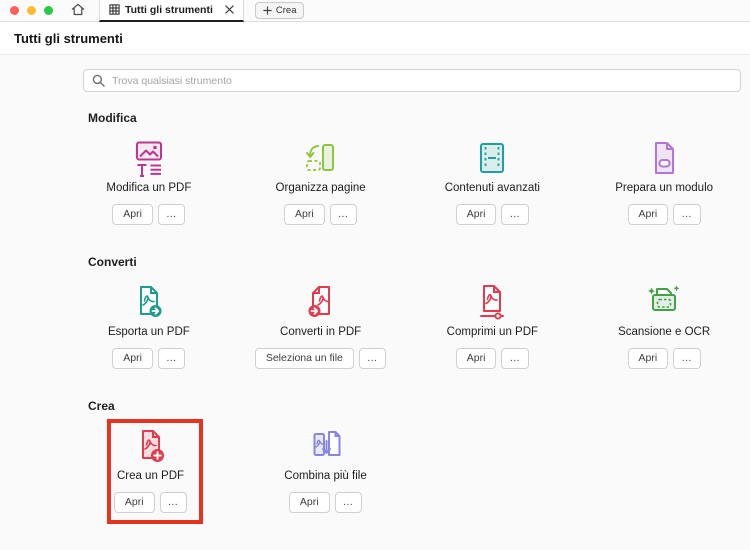  Describe the element at coordinates (148, 332) in the screenshot. I see `tool-label: Esporta un PDF` at that location.